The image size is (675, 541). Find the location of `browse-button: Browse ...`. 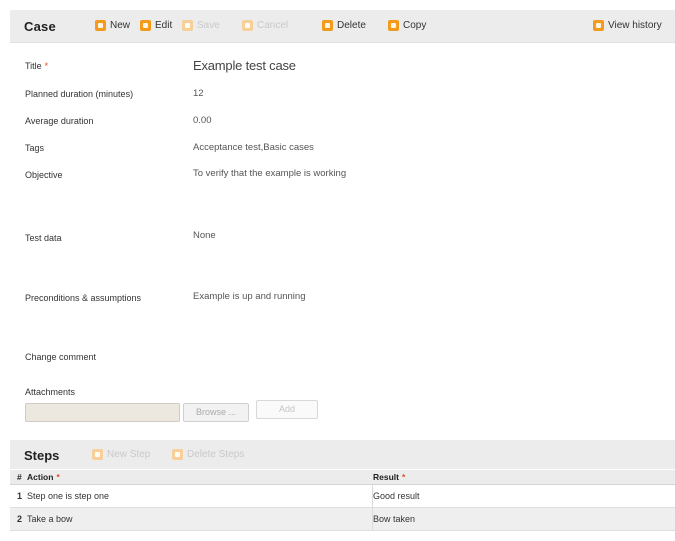

browse-button: Browse ... is located at coordinates (216, 412).